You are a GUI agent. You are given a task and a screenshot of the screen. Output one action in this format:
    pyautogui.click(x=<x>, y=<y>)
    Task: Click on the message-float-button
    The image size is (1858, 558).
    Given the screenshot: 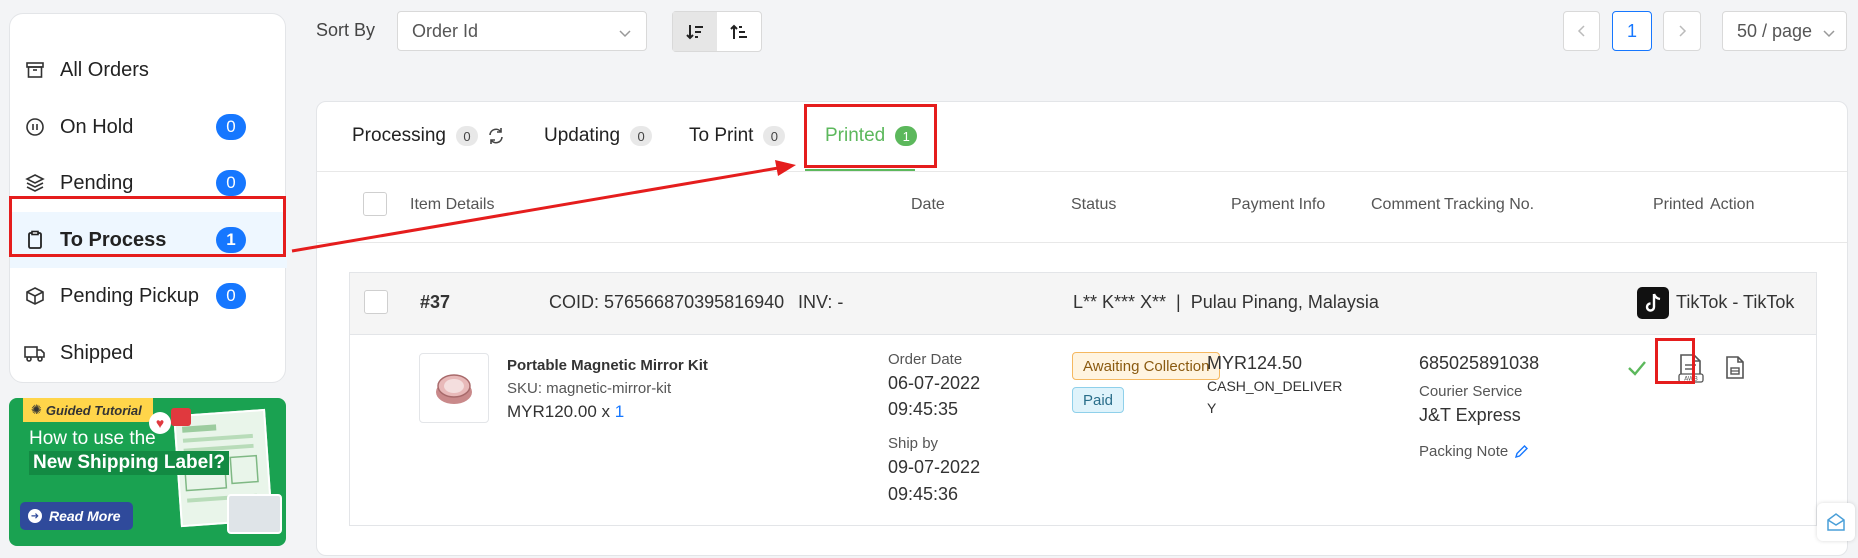 What is the action you would take?
    pyautogui.click(x=1836, y=522)
    